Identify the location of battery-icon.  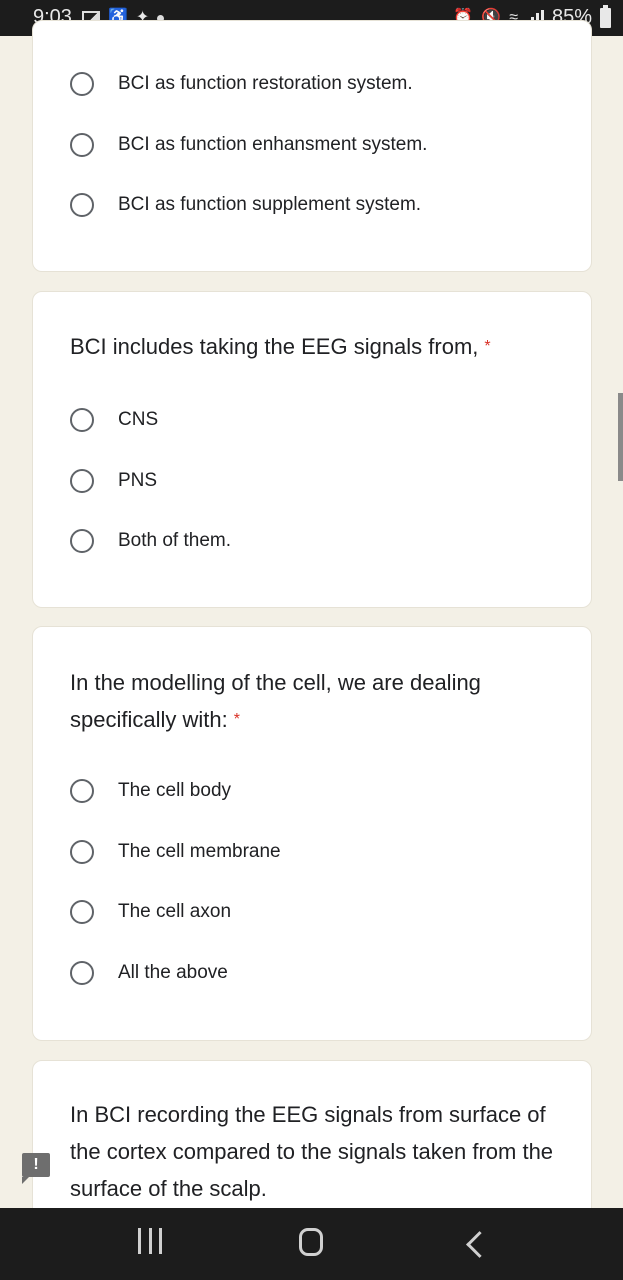
(605, 16).